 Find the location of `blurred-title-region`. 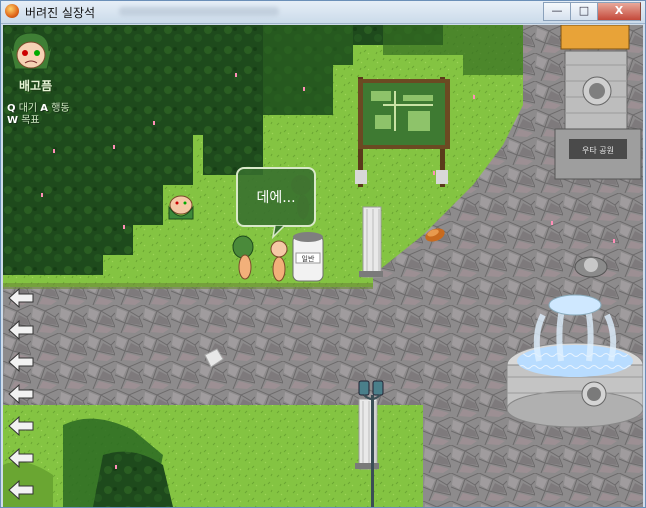

blurred-title-region is located at coordinates (199, 11).